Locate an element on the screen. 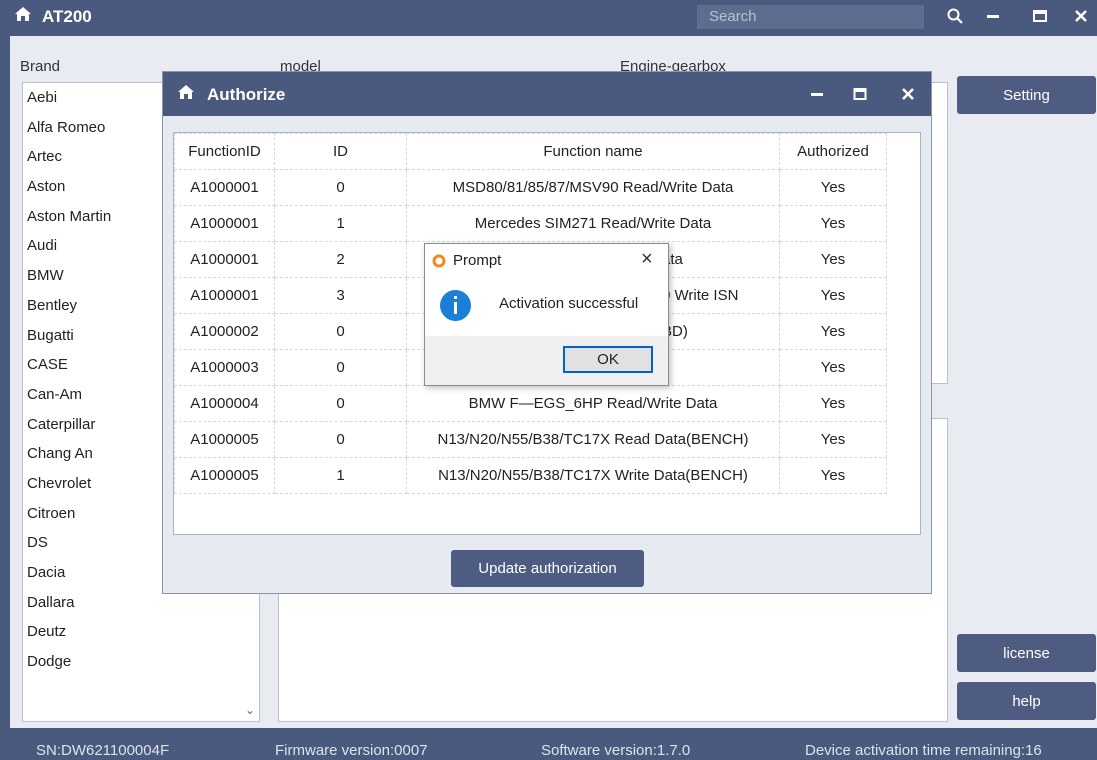 The width and height of the screenshot is (1097, 760). authorize-title-bar: Authorize is located at coordinates (547, 94).